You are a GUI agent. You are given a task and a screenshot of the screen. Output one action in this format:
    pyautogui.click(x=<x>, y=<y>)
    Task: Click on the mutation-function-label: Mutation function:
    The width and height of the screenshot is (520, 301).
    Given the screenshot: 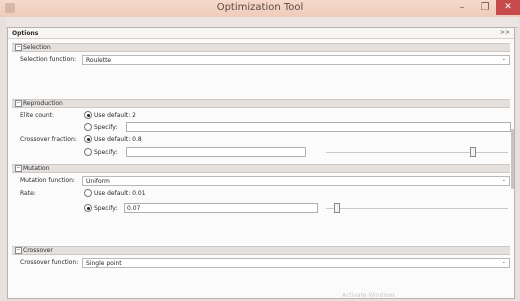 What is the action you would take?
    pyautogui.click(x=47, y=180)
    